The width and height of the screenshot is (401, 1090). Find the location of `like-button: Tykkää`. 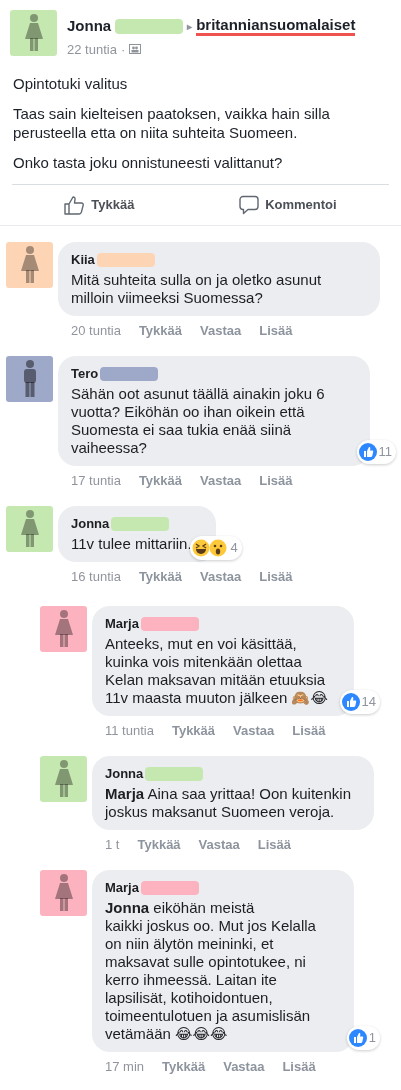

like-button: Tykkää is located at coordinates (99, 205).